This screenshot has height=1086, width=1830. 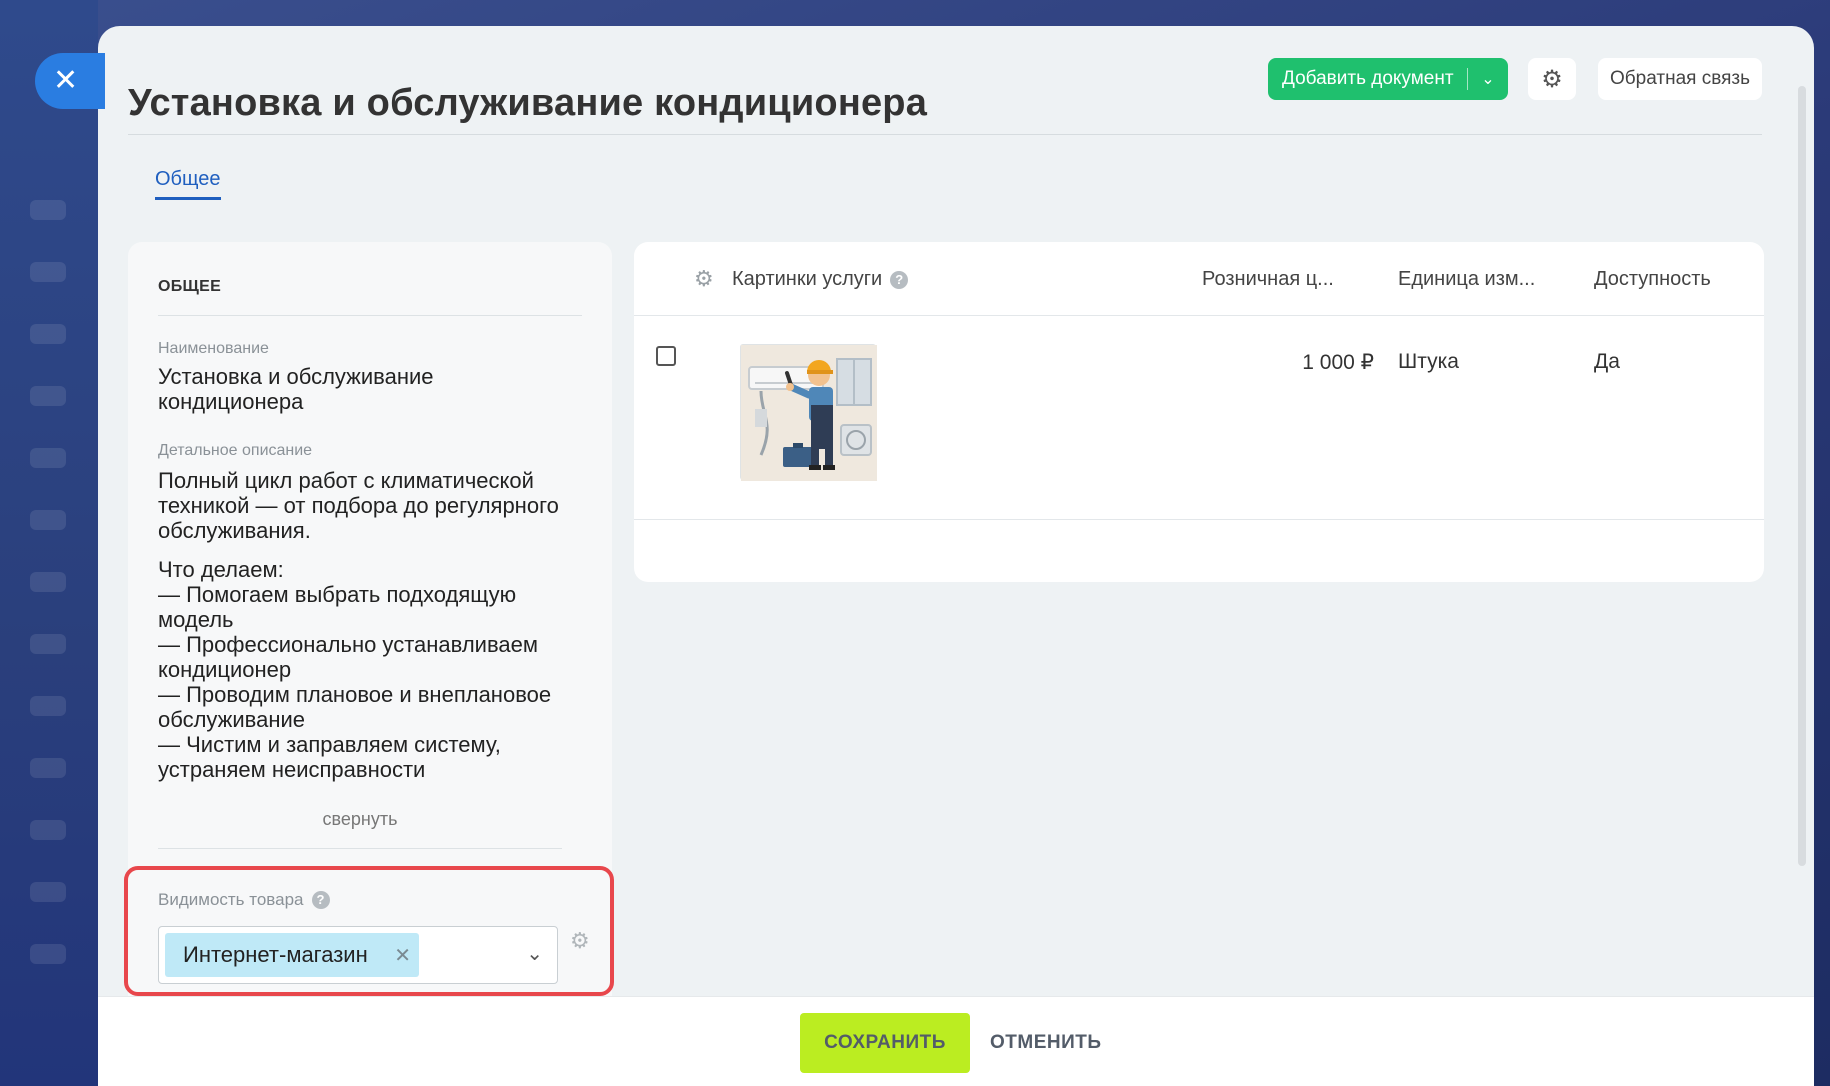 What do you see at coordinates (1802, 476) in the screenshot?
I see `scrollbar` at bounding box center [1802, 476].